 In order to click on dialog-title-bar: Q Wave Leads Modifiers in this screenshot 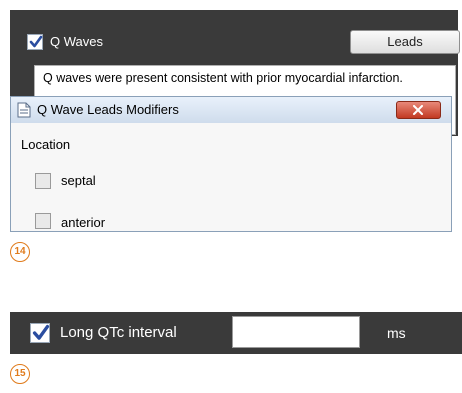, I will do `click(231, 110)`.